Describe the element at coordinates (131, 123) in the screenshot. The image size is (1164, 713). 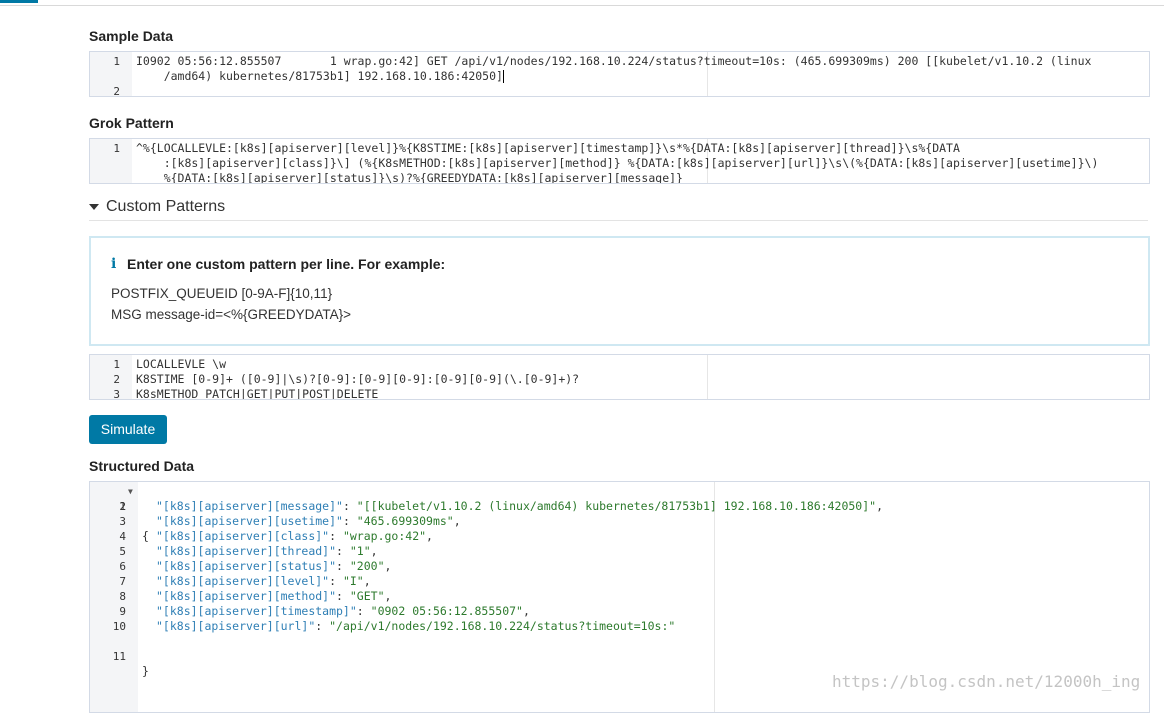
I see `grok-pattern-title: Grok Pattern` at that location.